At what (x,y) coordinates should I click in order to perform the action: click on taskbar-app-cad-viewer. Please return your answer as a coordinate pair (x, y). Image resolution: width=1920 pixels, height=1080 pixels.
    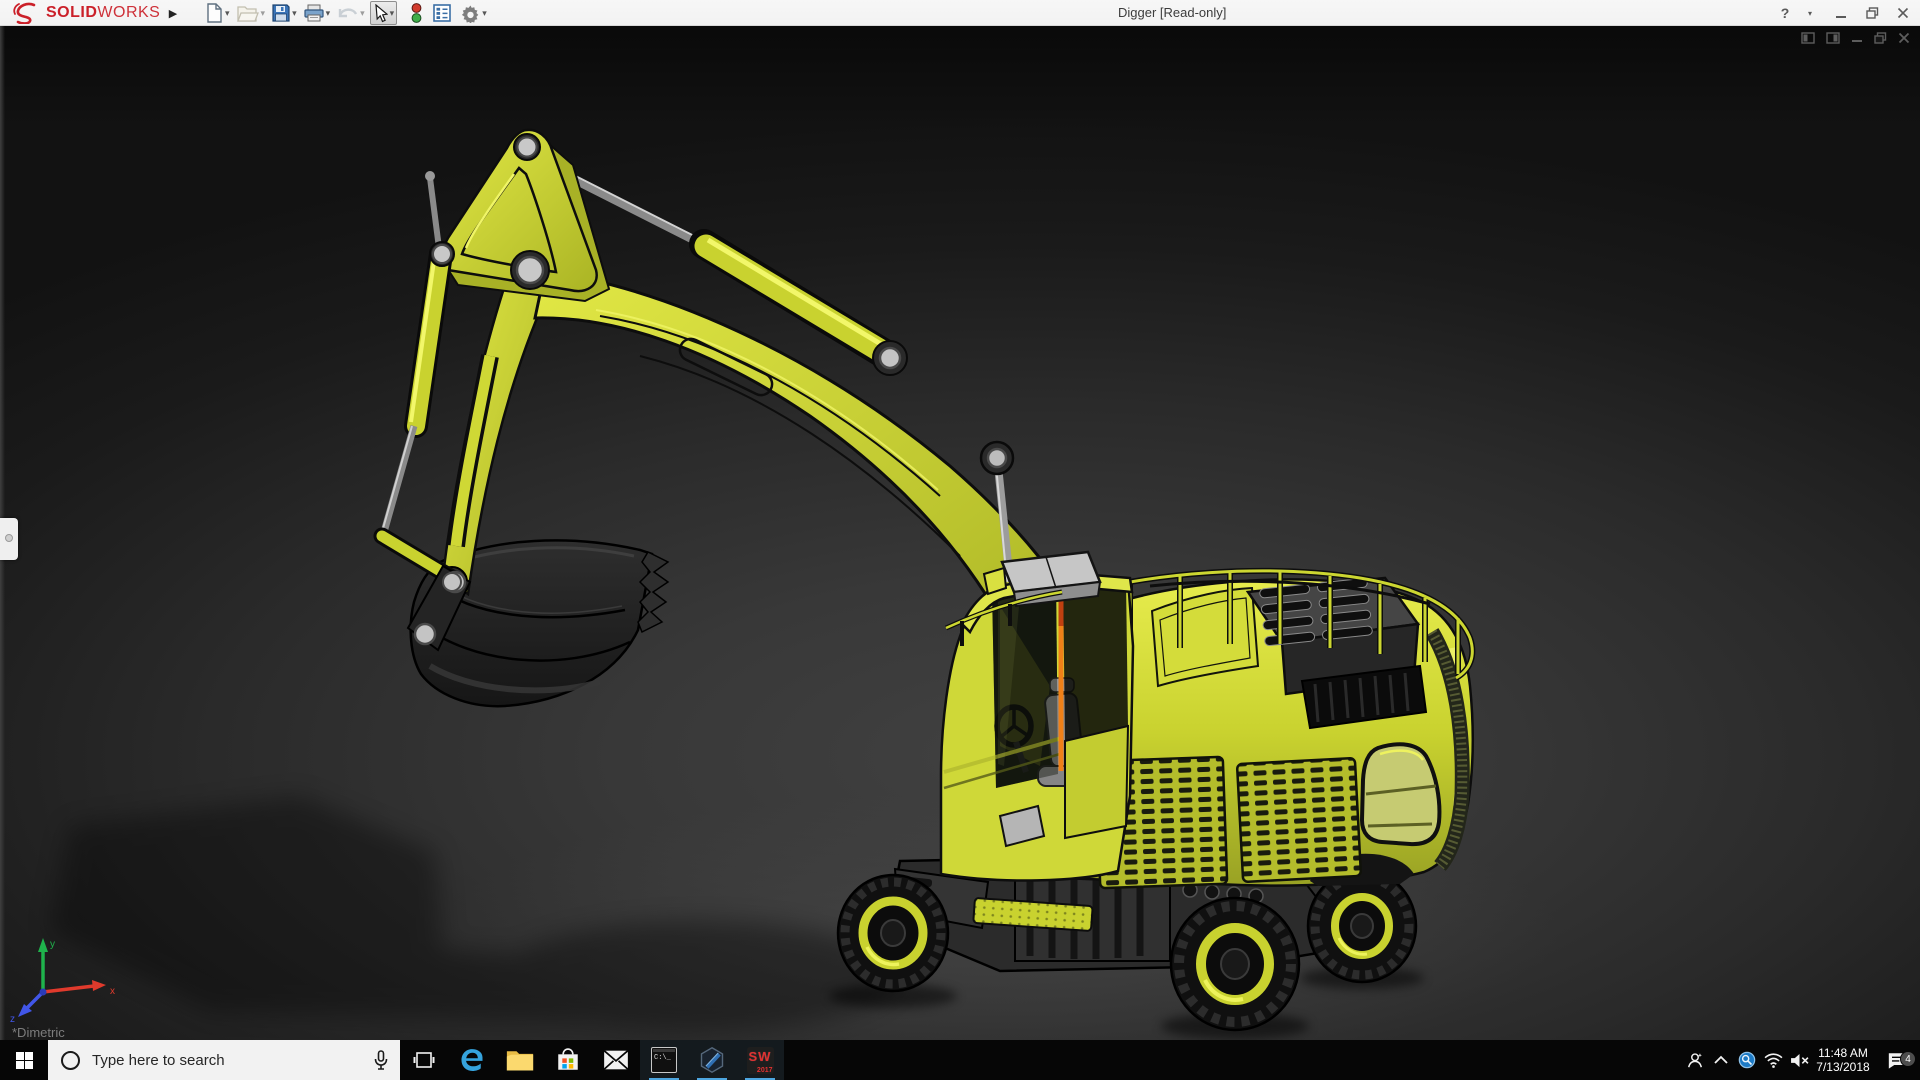
    Looking at the image, I should click on (712, 1060).